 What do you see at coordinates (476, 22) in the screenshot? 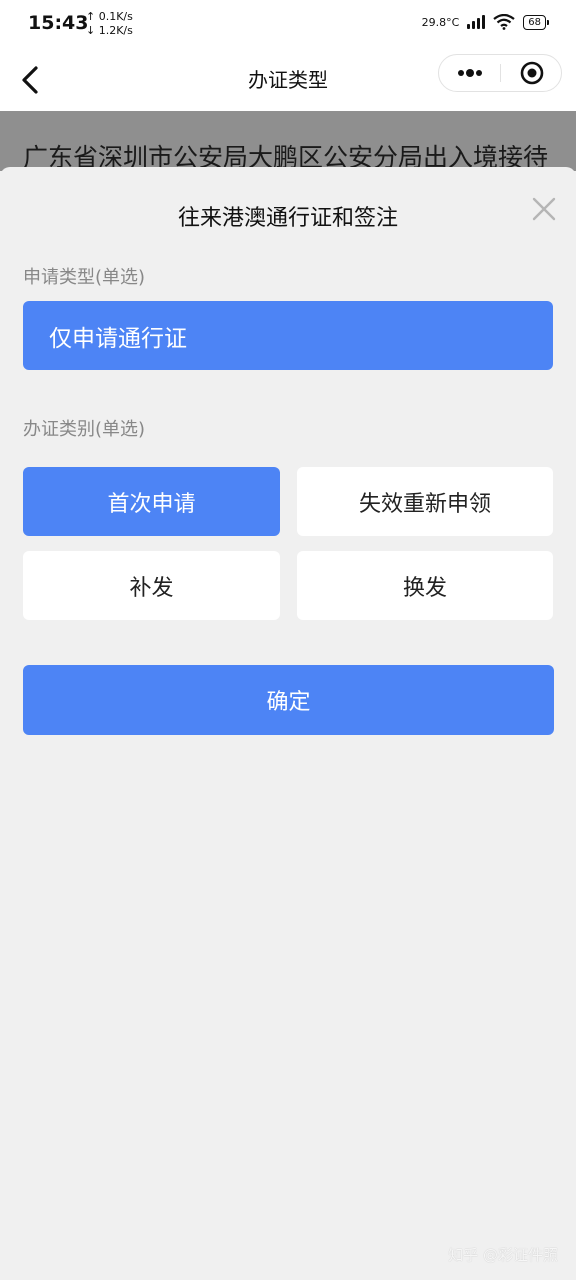
I see `signal-icon` at bounding box center [476, 22].